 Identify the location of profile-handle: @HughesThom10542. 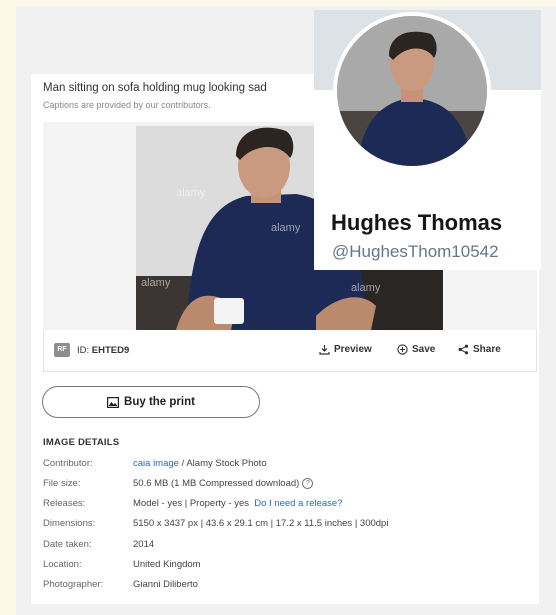
(415, 251).